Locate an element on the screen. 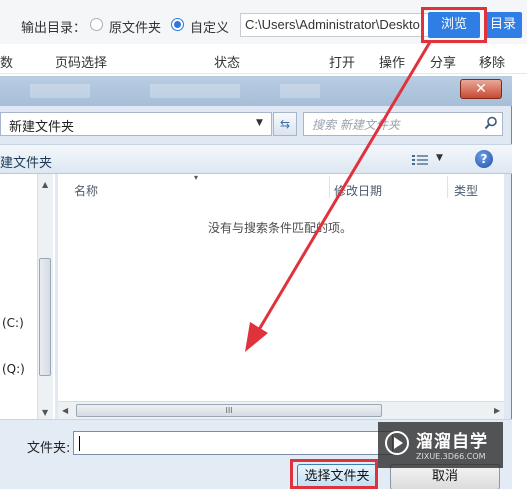 This screenshot has height=489, width=527. folder-label: 文件夹: is located at coordinates (49, 448).